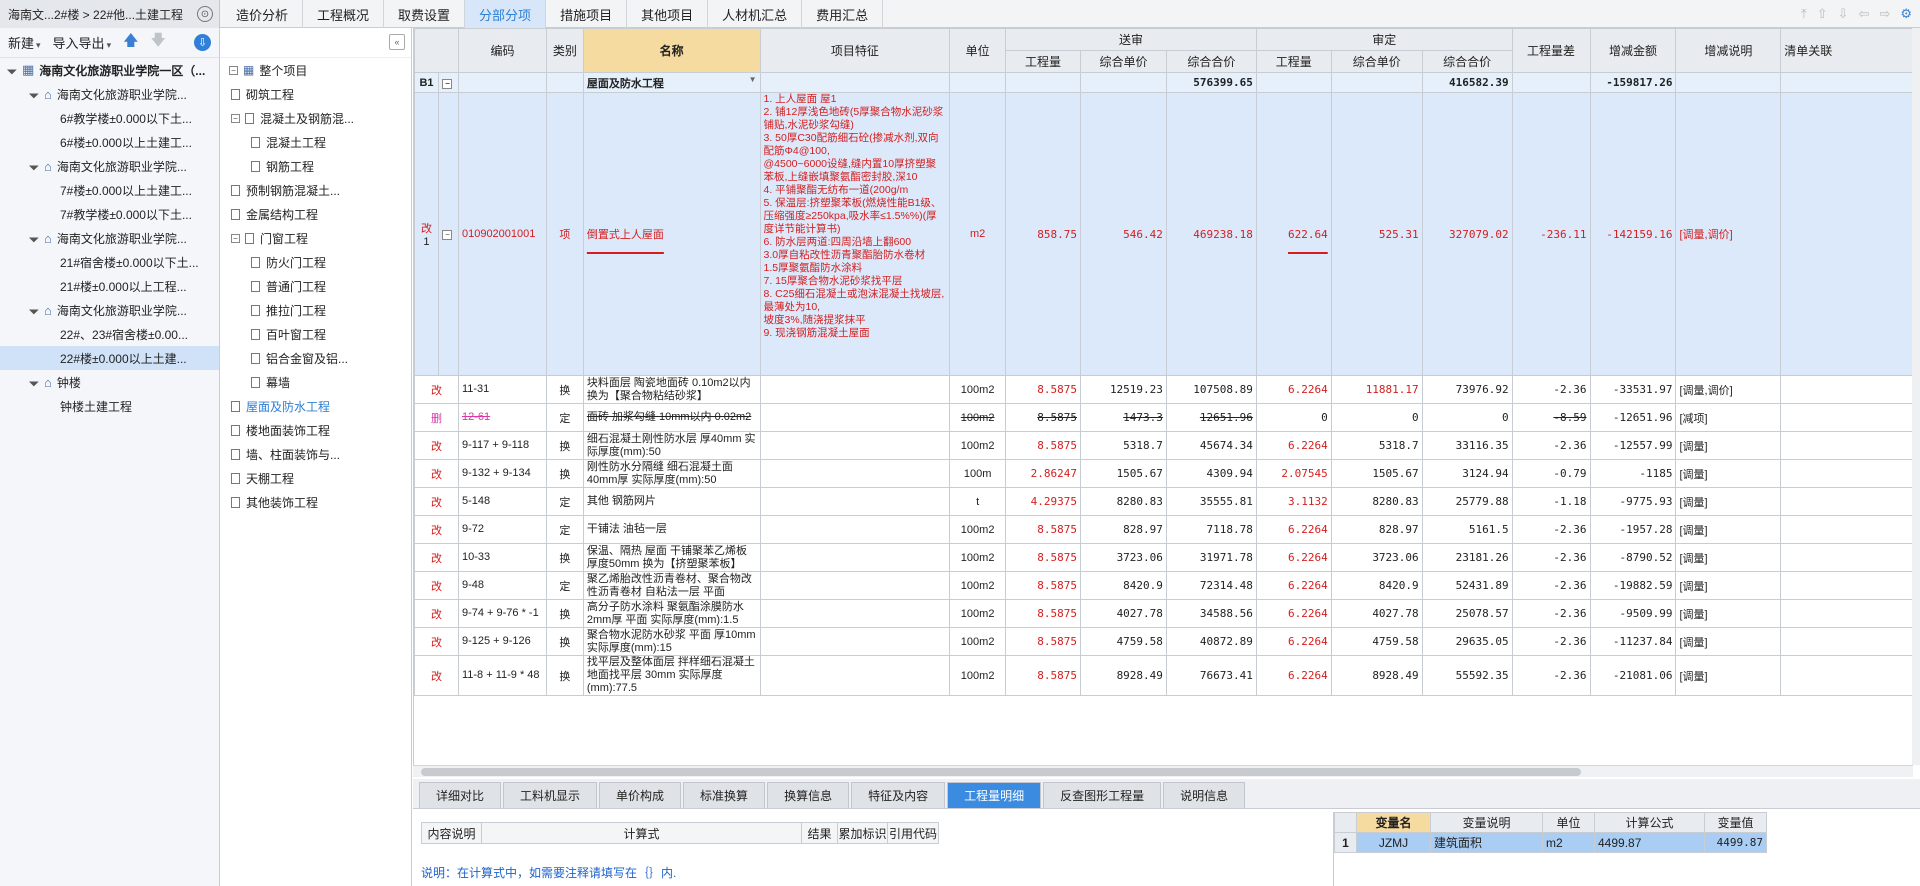  What do you see at coordinates (344, 14) in the screenshot?
I see `tab-1: 工程概况` at bounding box center [344, 14].